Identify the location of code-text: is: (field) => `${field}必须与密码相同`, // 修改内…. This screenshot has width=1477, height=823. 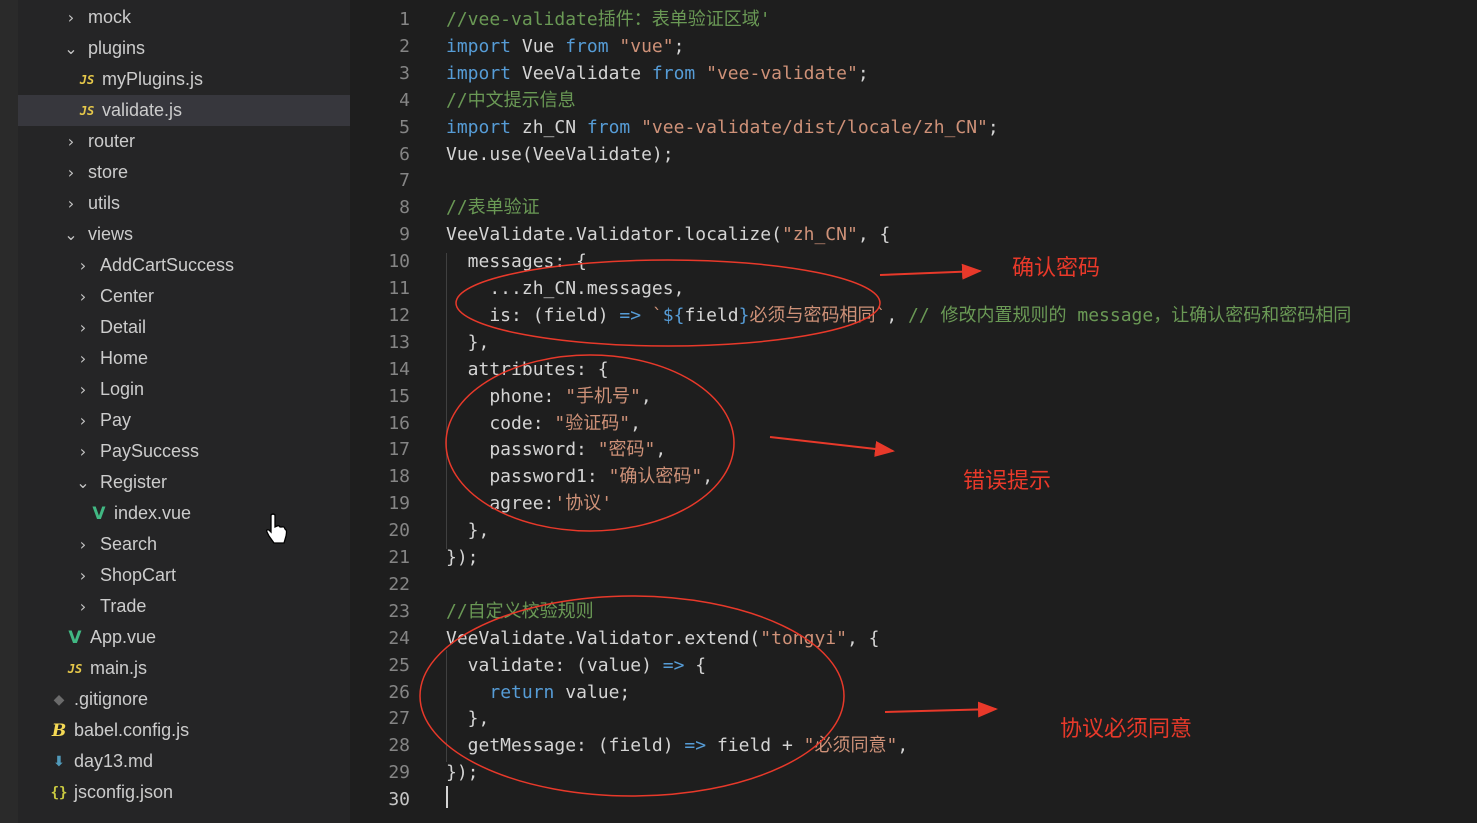
(899, 315).